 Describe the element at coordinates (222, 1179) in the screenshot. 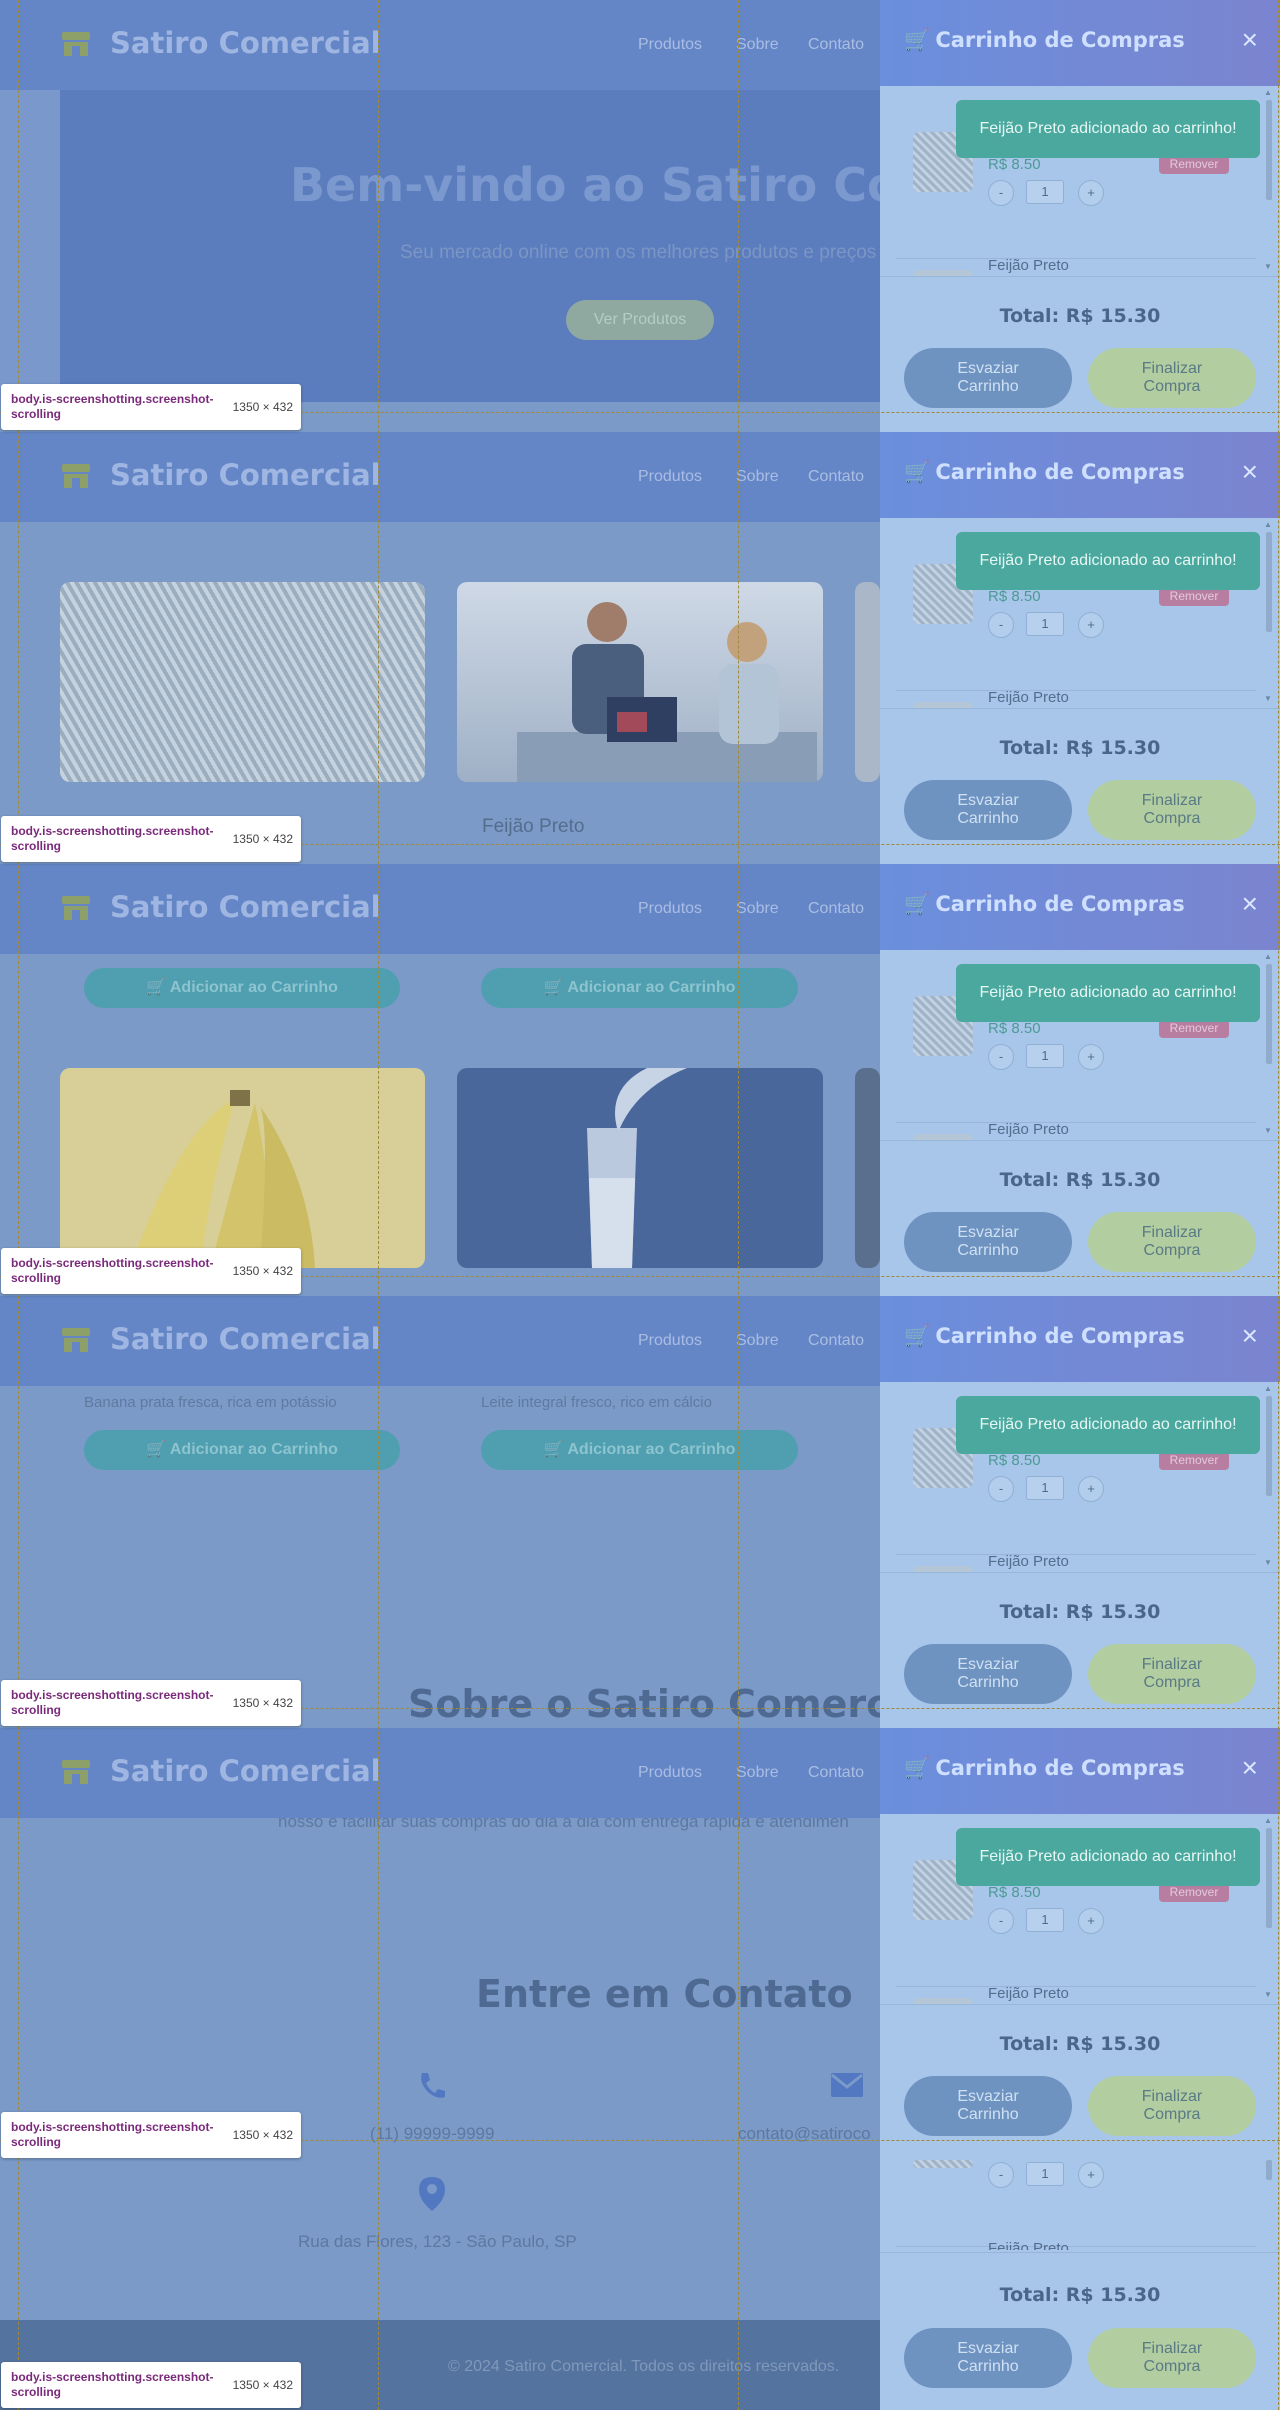

I see `banana-photo-icon` at that location.